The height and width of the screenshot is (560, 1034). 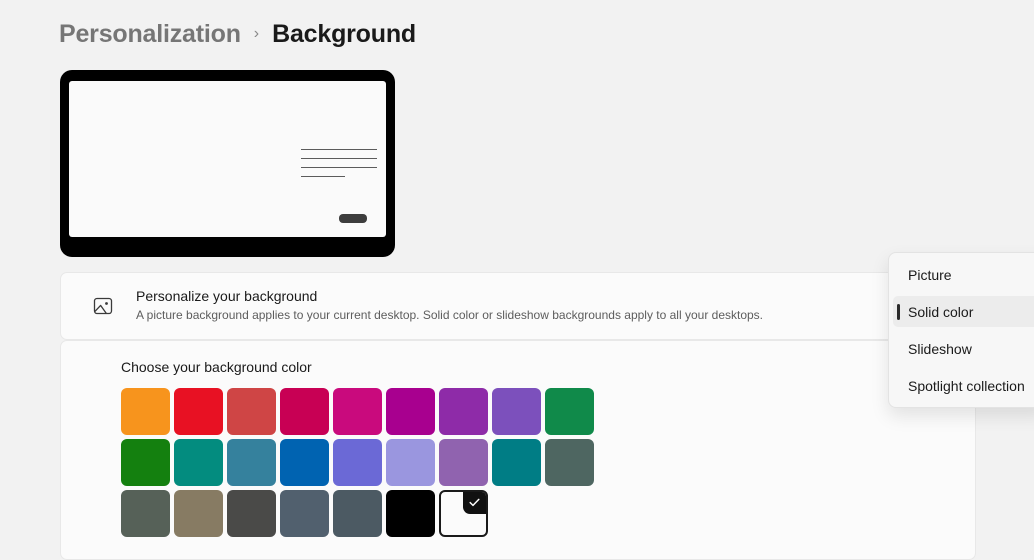 I want to click on preview-text-lines, so click(x=339, y=167).